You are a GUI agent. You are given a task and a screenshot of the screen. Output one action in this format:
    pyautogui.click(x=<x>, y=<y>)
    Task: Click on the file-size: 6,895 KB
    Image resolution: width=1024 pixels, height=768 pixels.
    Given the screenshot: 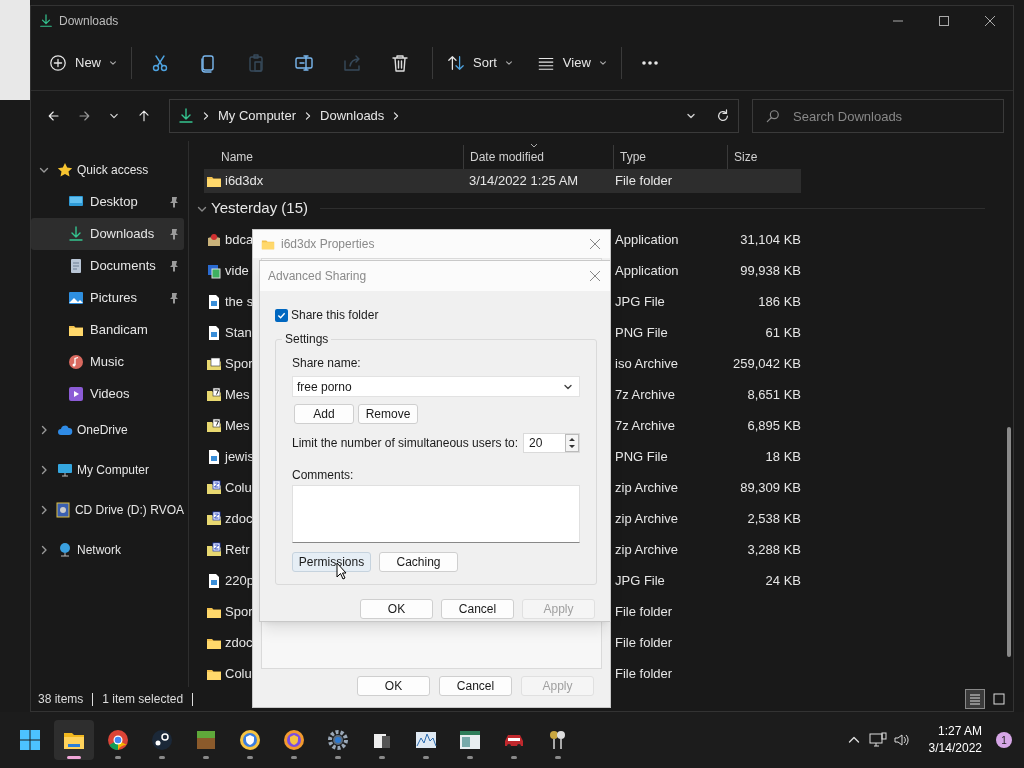 What is the action you would take?
    pyautogui.click(x=774, y=425)
    